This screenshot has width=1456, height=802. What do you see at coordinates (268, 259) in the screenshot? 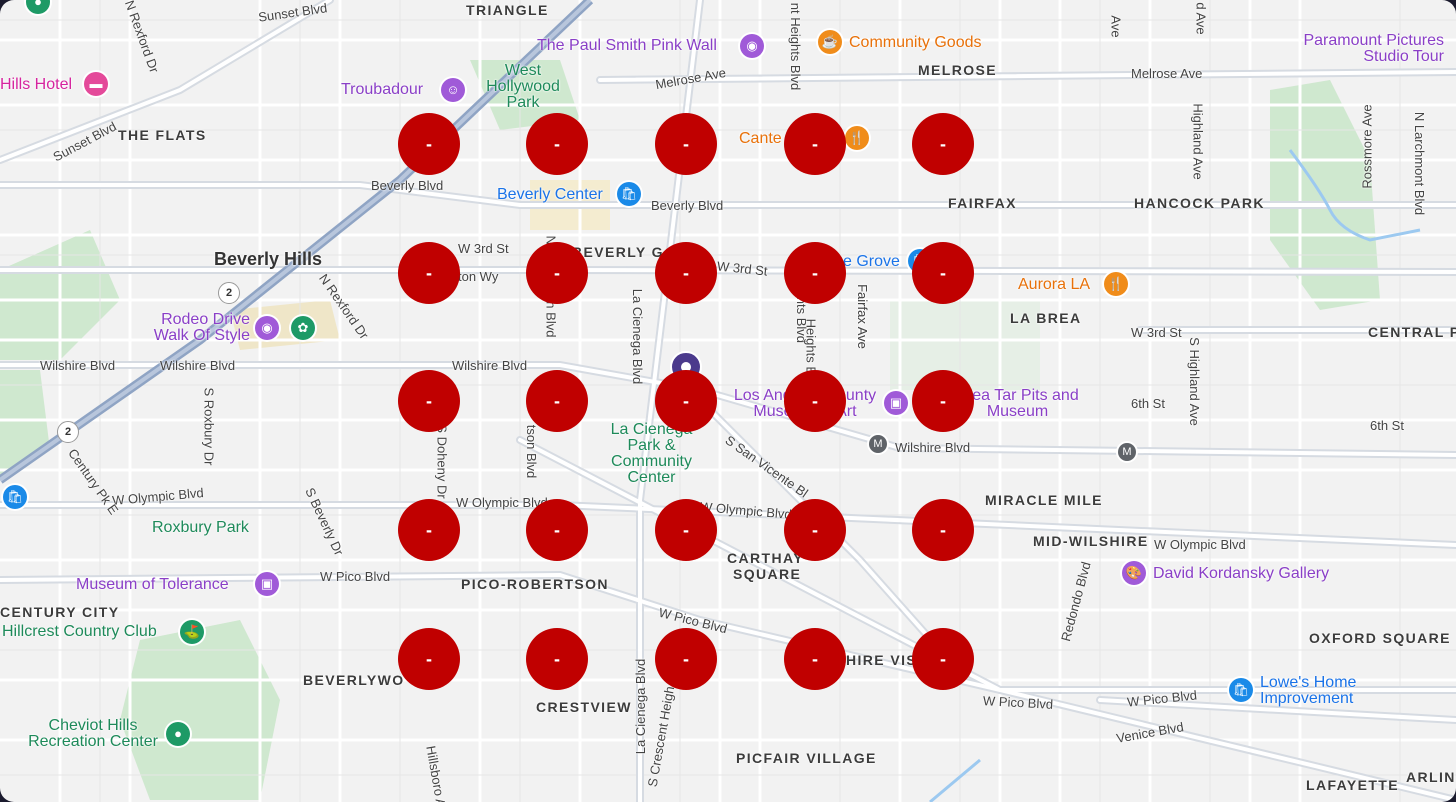
I see `city-label: Beverly Hills` at bounding box center [268, 259].